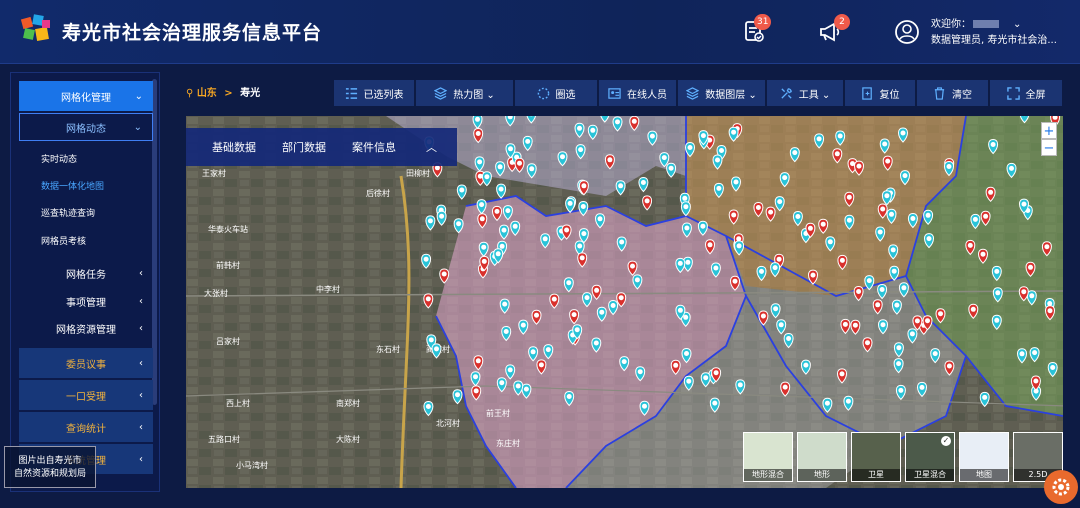  I want to click on basemap-label: 卫星混合, so click(930, 475).